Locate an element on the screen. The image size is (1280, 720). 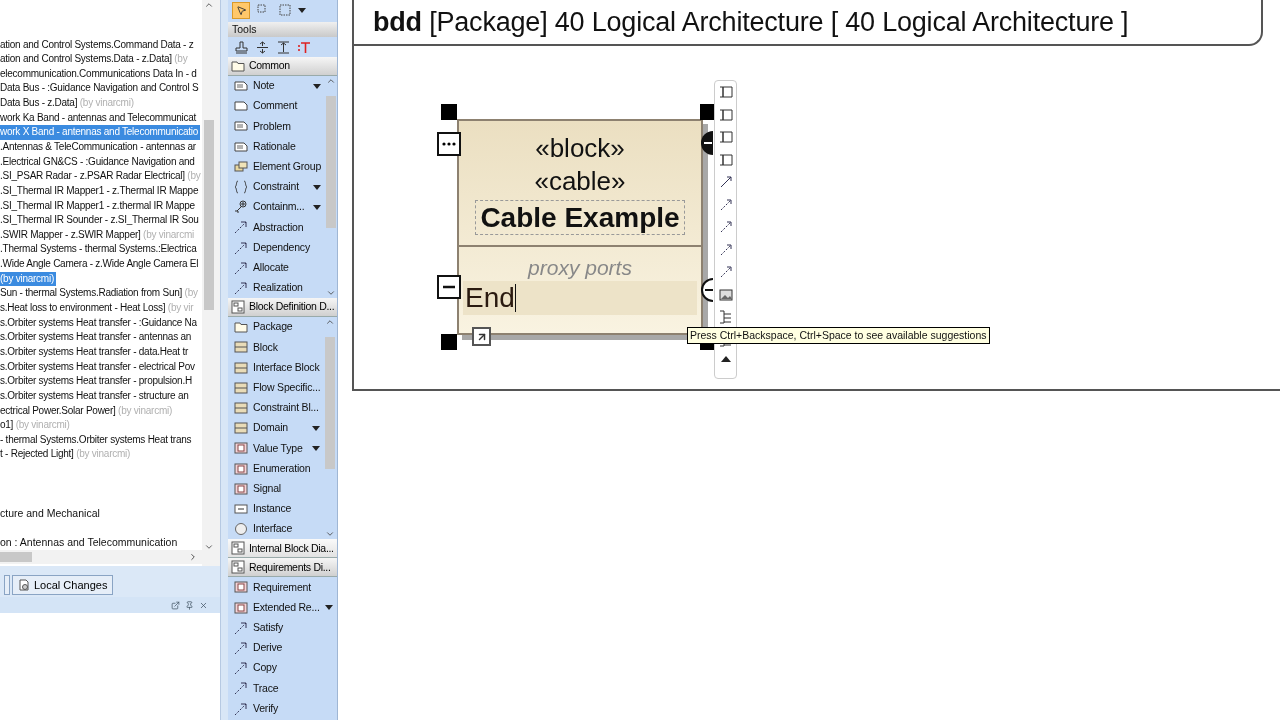
stereotype-label: «block» is located at coordinates (580, 148).